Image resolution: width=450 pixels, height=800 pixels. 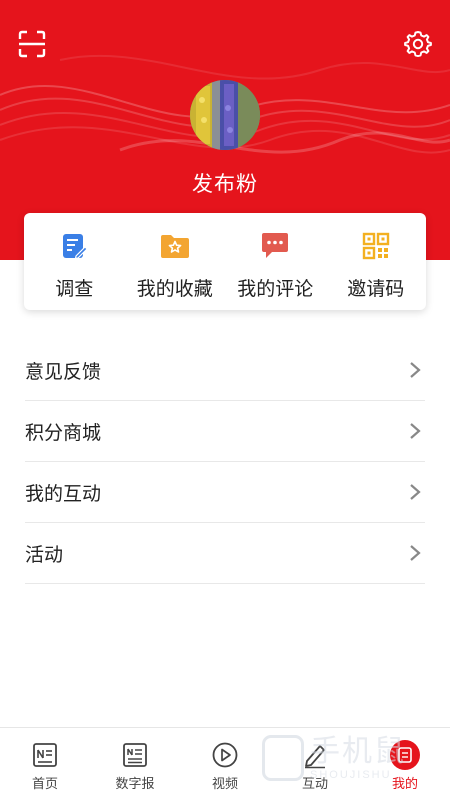 What do you see at coordinates (404, 783) in the screenshot?
I see `tab-label: 我的` at bounding box center [404, 783].